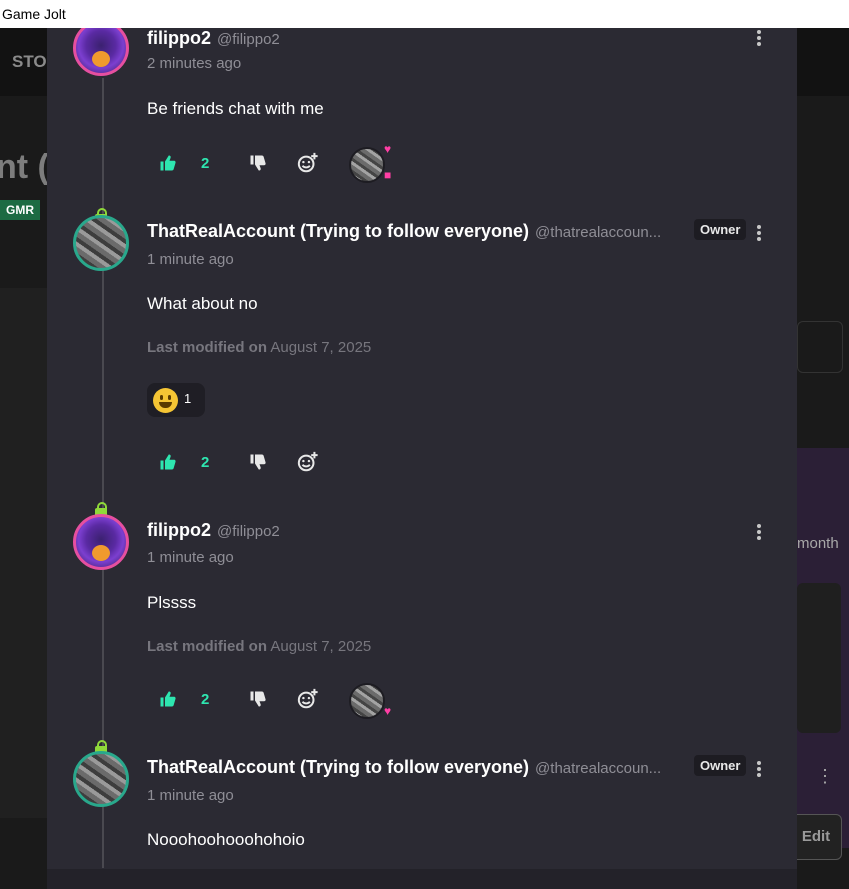  Describe the element at coordinates (819, 658) in the screenshot. I see `background-card` at that location.